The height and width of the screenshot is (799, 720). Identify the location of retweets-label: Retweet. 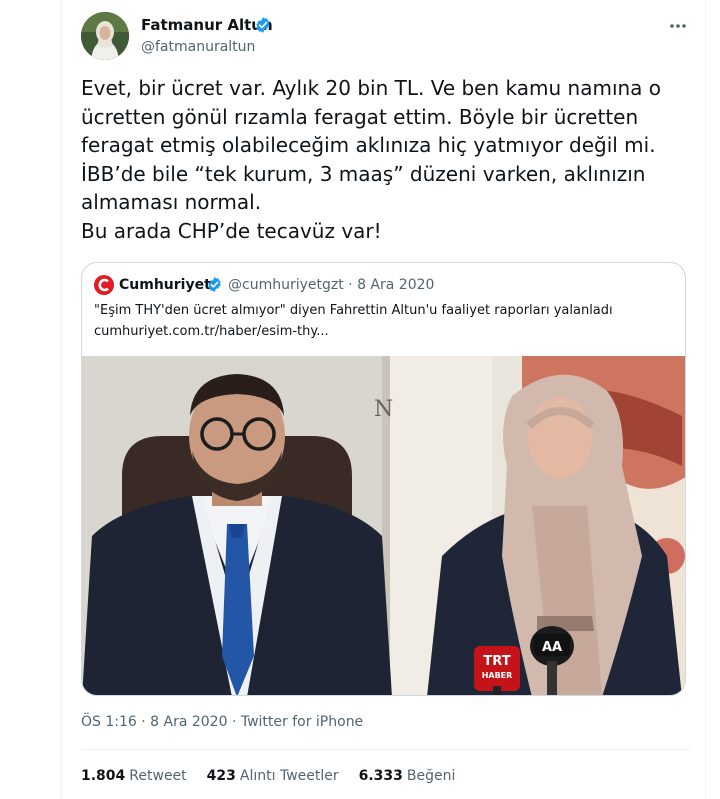
(158, 776).